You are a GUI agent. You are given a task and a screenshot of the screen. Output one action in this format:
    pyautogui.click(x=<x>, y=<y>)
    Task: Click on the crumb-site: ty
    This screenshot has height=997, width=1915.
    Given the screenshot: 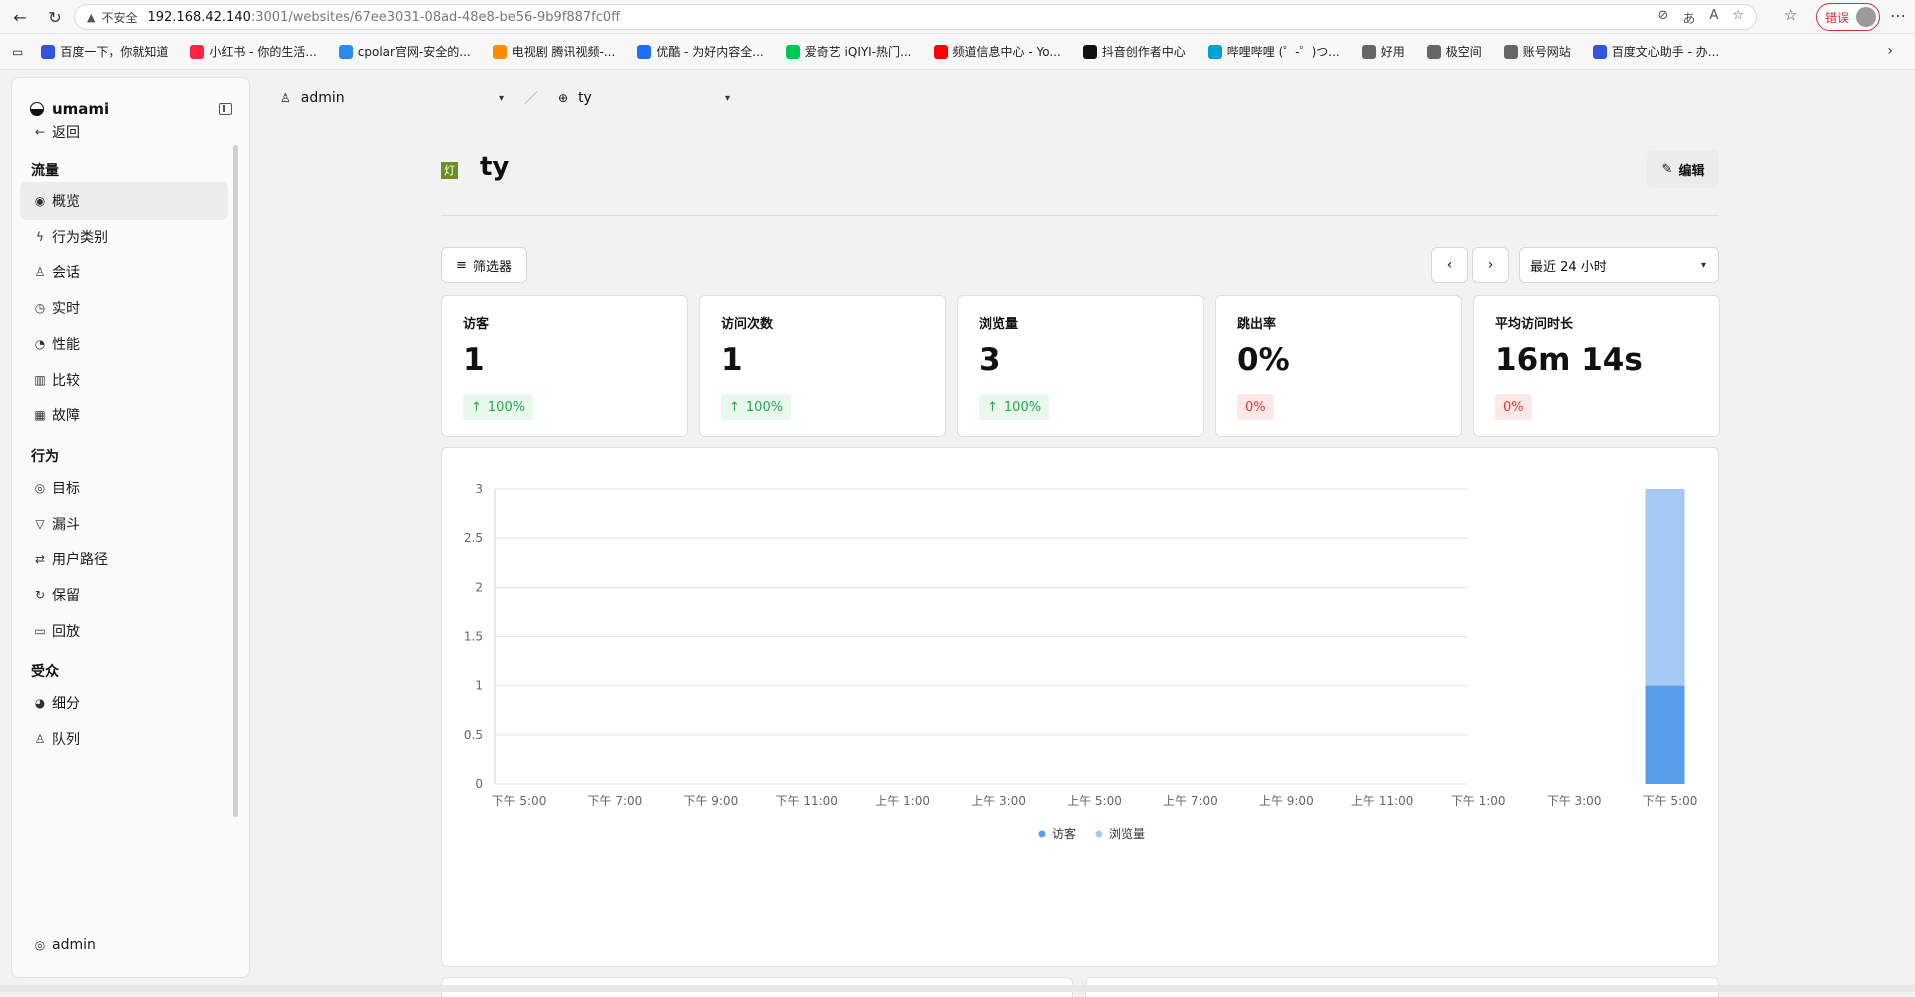 What is the action you would take?
    pyautogui.click(x=585, y=98)
    